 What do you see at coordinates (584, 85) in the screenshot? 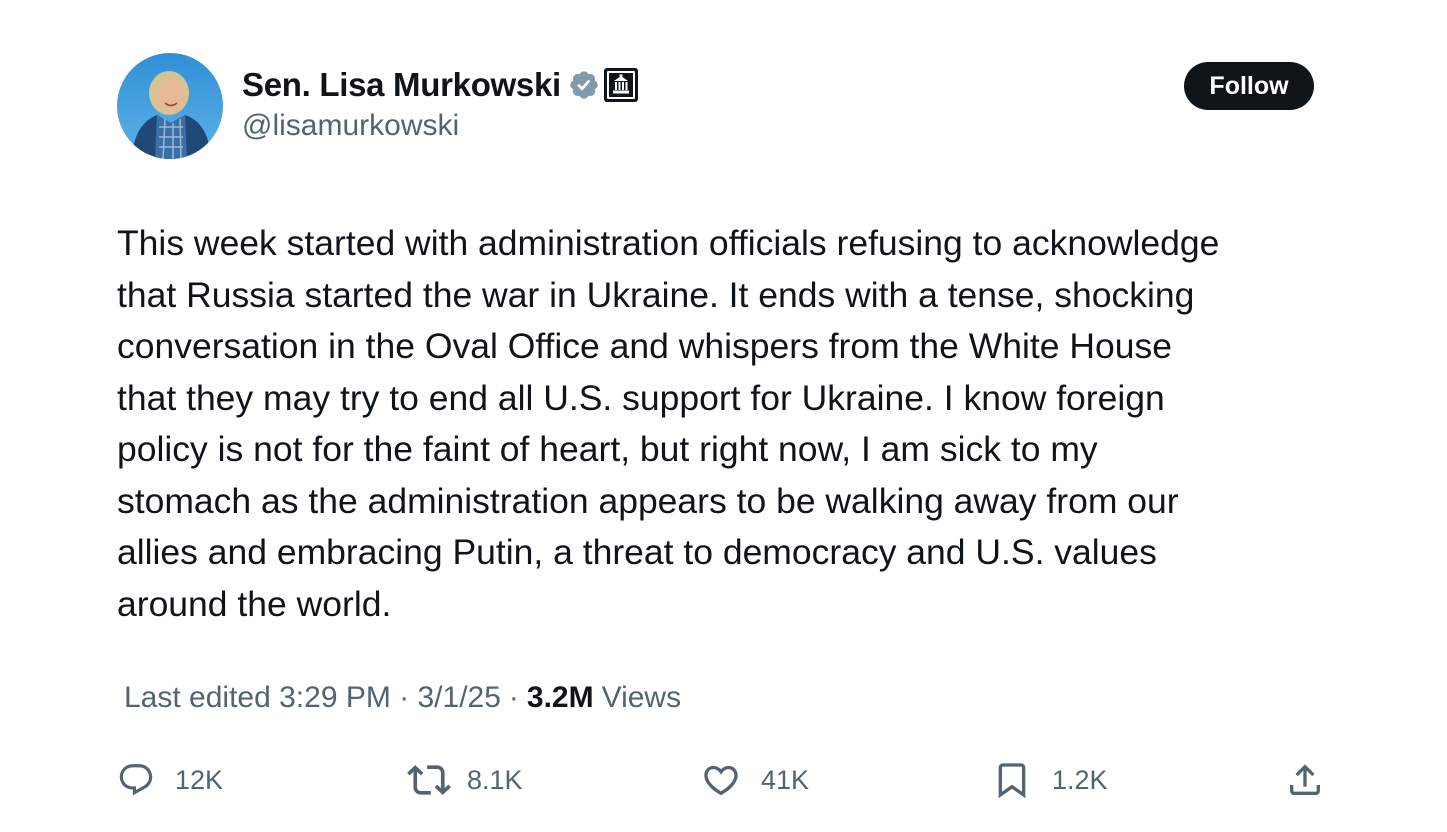
I see `verified-badge-icon` at bounding box center [584, 85].